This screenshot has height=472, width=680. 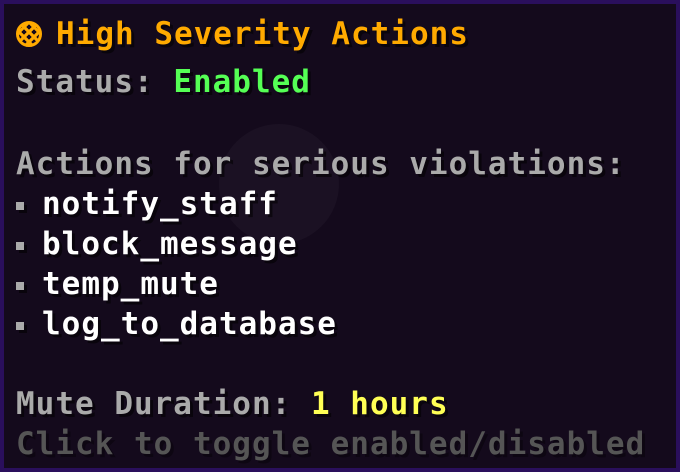 What do you see at coordinates (29, 34) in the screenshot?
I see `target-icon` at bounding box center [29, 34].